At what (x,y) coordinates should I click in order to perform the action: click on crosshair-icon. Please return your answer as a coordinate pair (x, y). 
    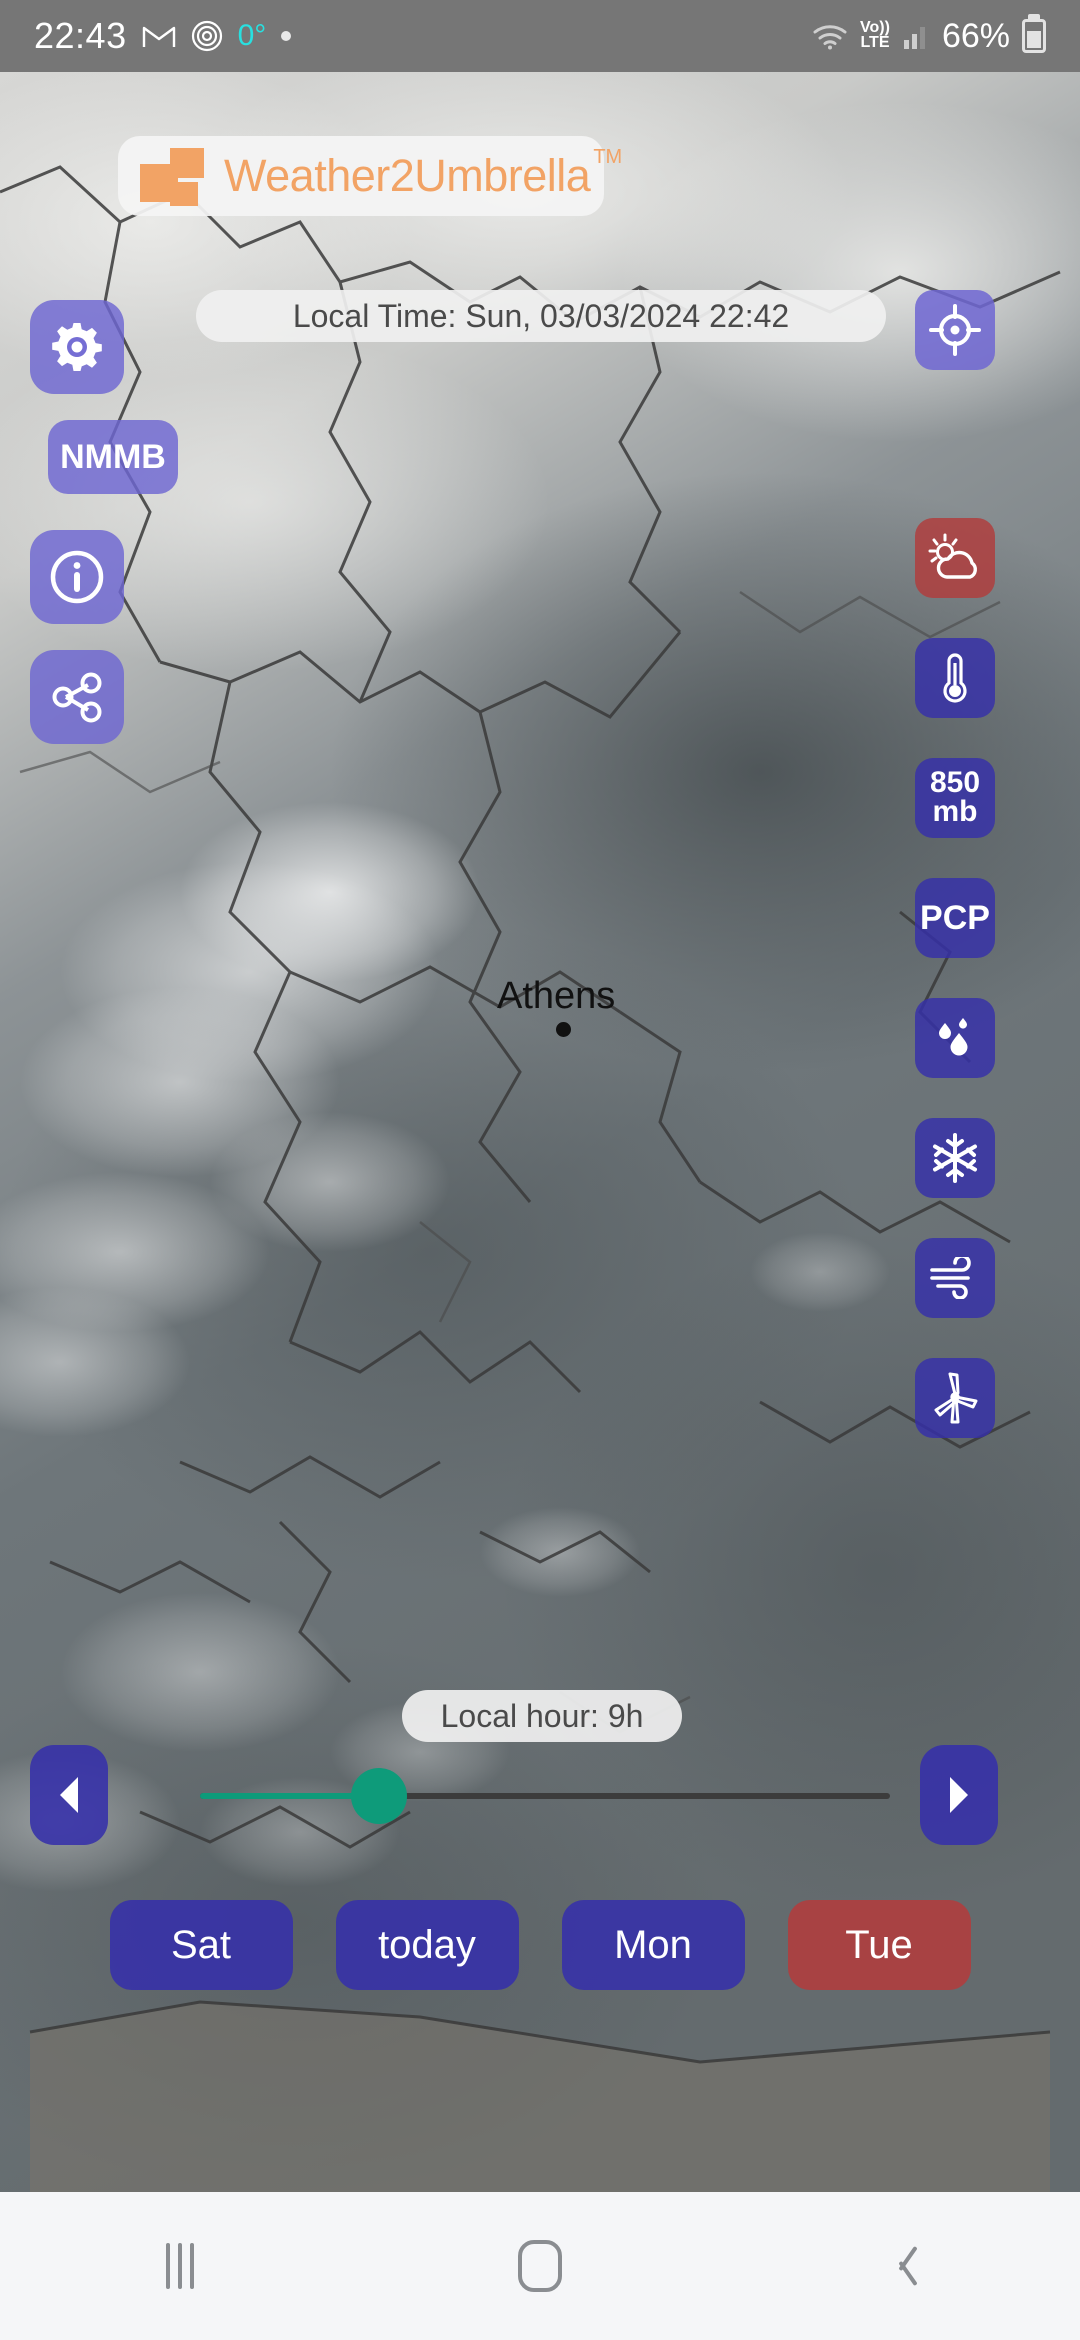
    Looking at the image, I should click on (955, 330).